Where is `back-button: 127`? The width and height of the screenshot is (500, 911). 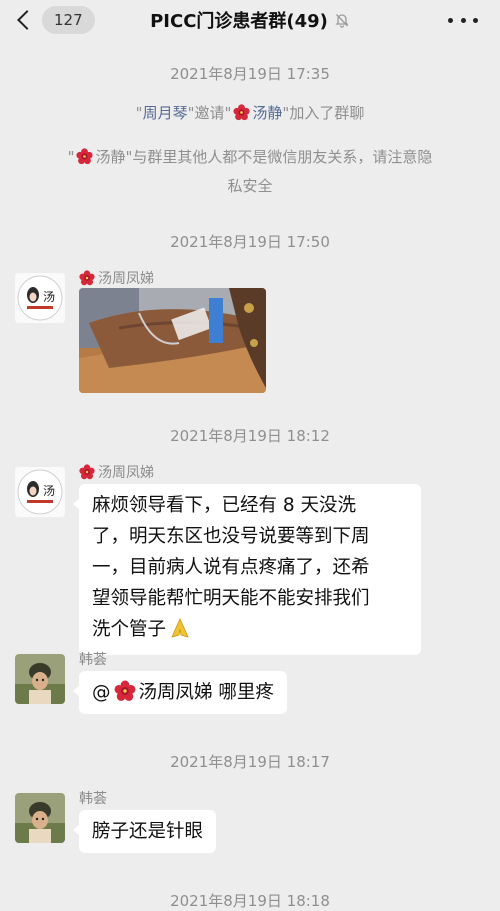
back-button: 127 is located at coordinates (54, 20).